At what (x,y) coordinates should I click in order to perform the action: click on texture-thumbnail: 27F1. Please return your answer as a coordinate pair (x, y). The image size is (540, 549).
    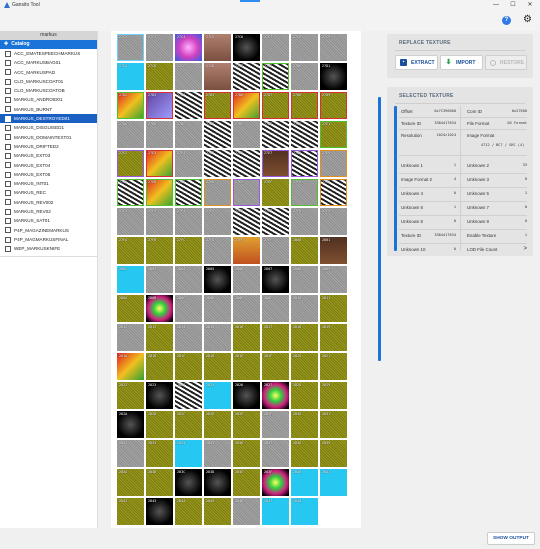
    Looking at the image, I should click on (333, 192).